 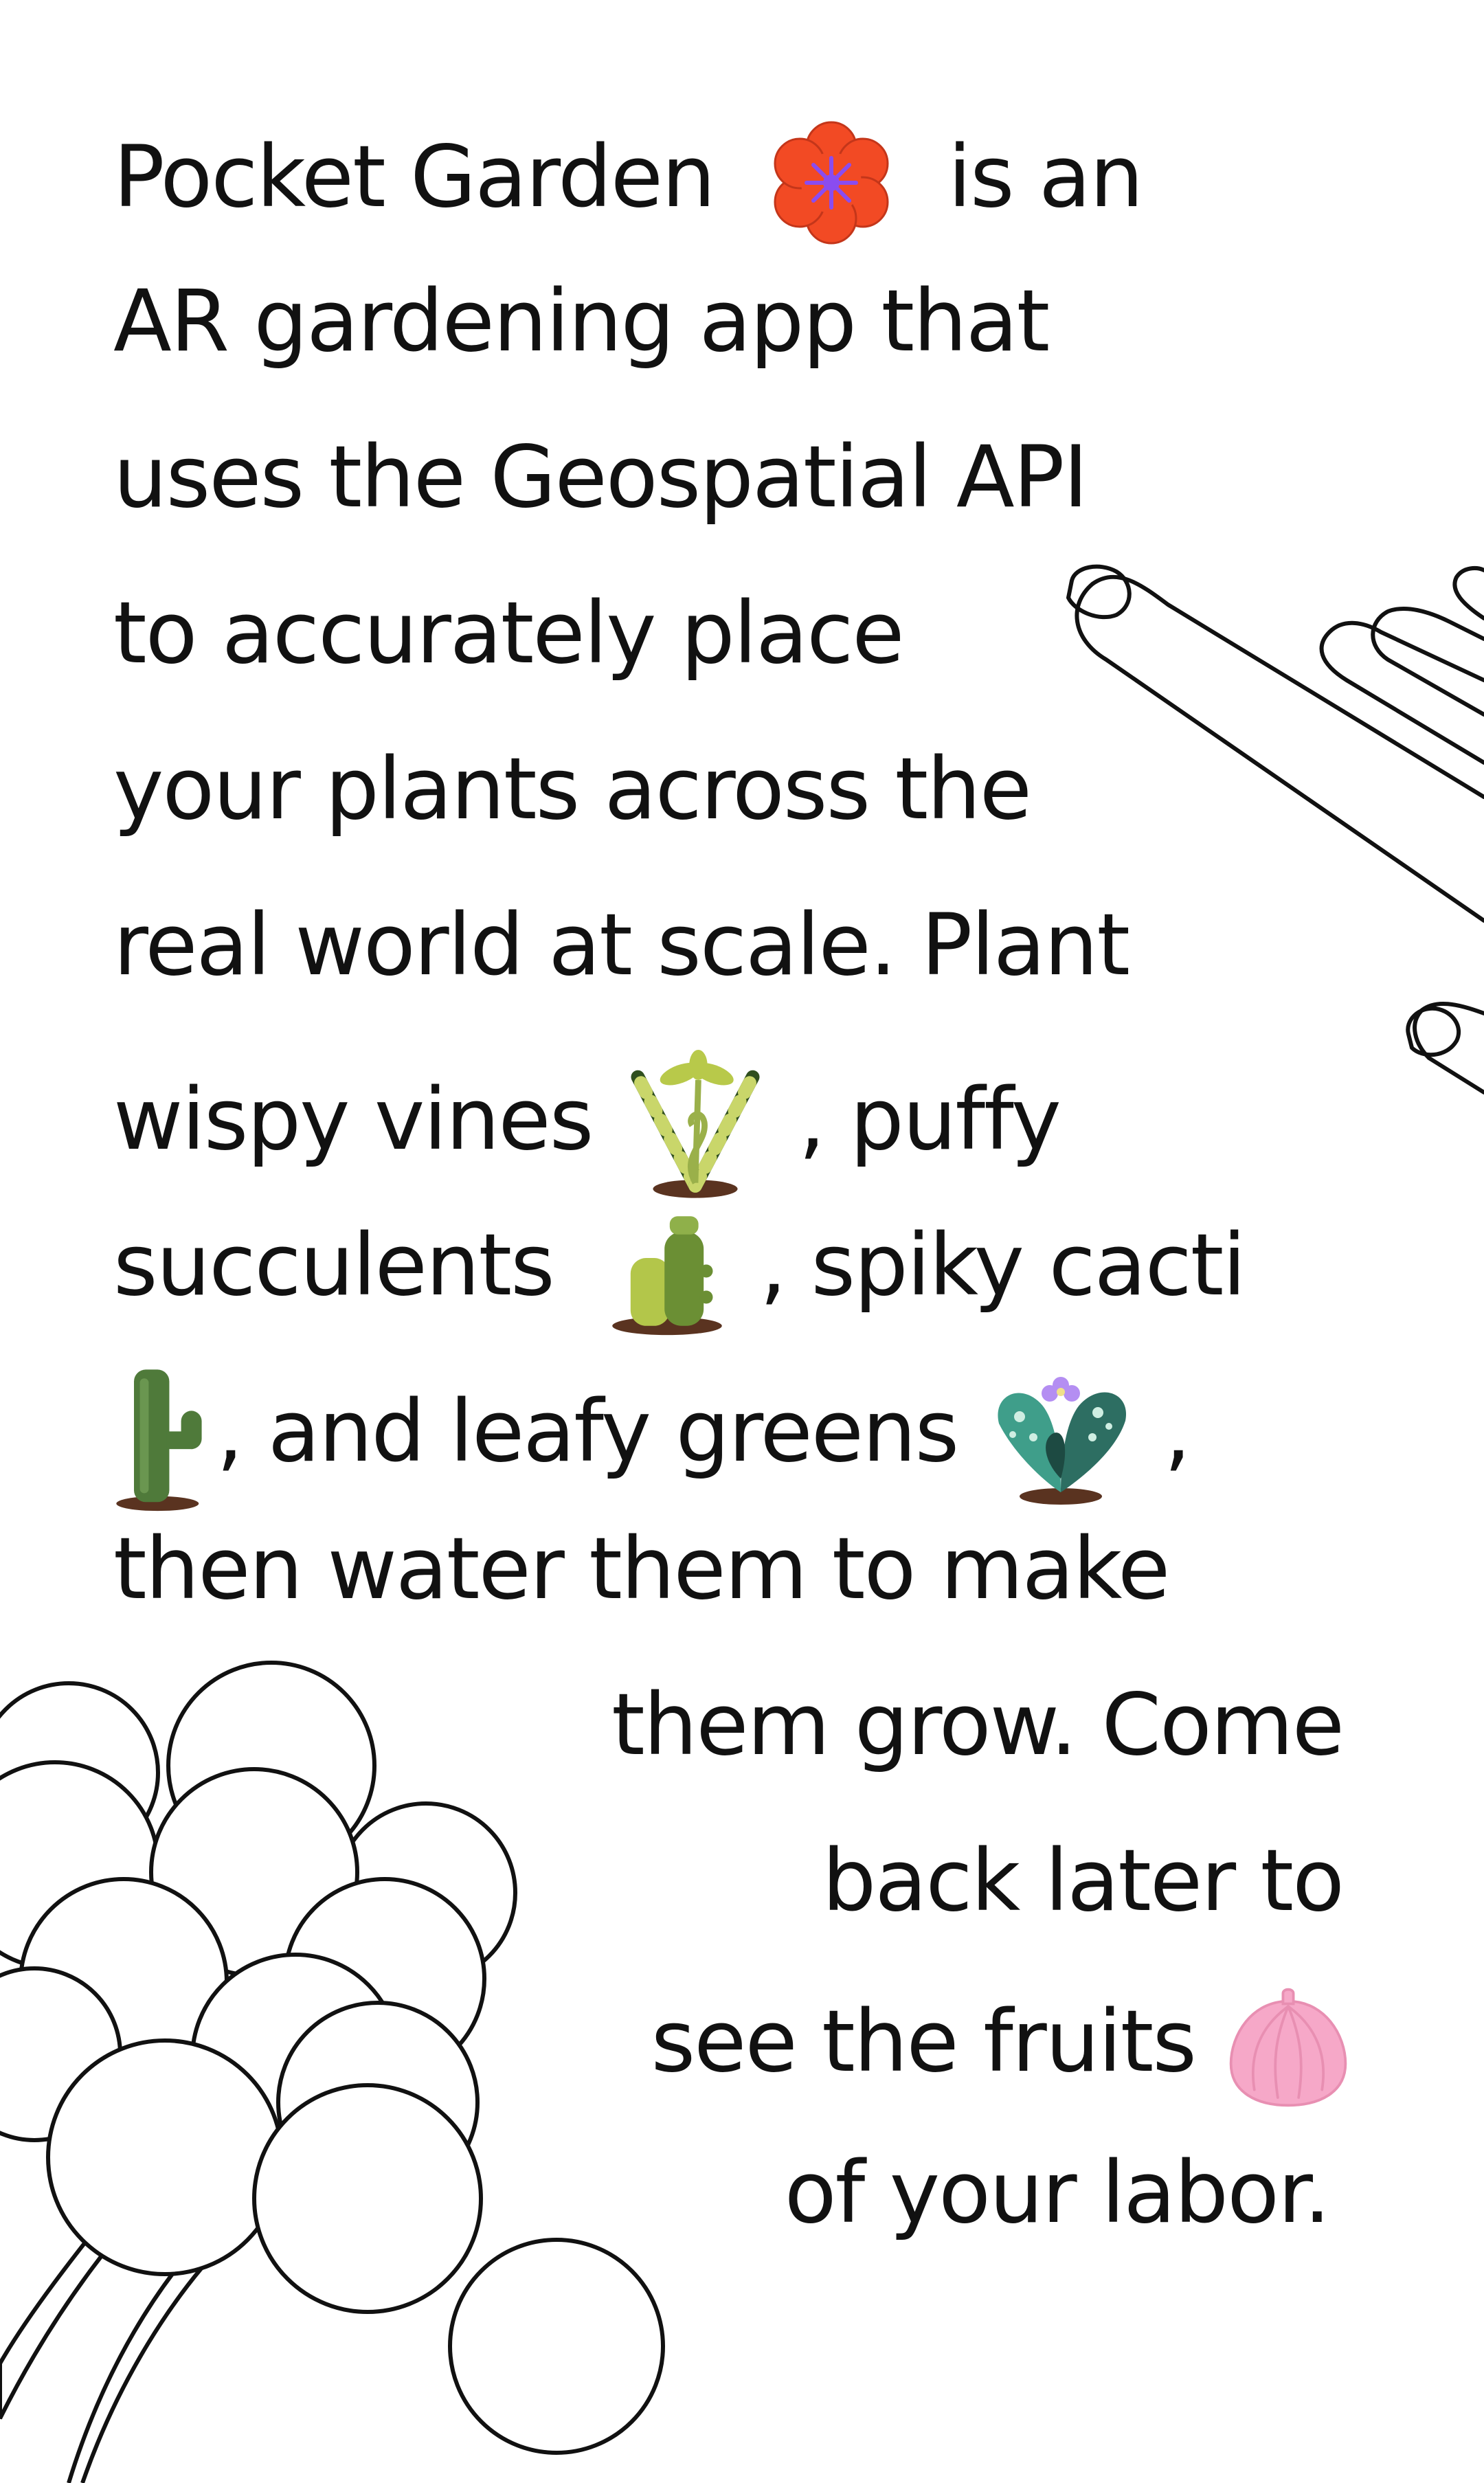 What do you see at coordinates (978, 1725) in the screenshot?
I see `text-line-11: them grow. Come` at bounding box center [978, 1725].